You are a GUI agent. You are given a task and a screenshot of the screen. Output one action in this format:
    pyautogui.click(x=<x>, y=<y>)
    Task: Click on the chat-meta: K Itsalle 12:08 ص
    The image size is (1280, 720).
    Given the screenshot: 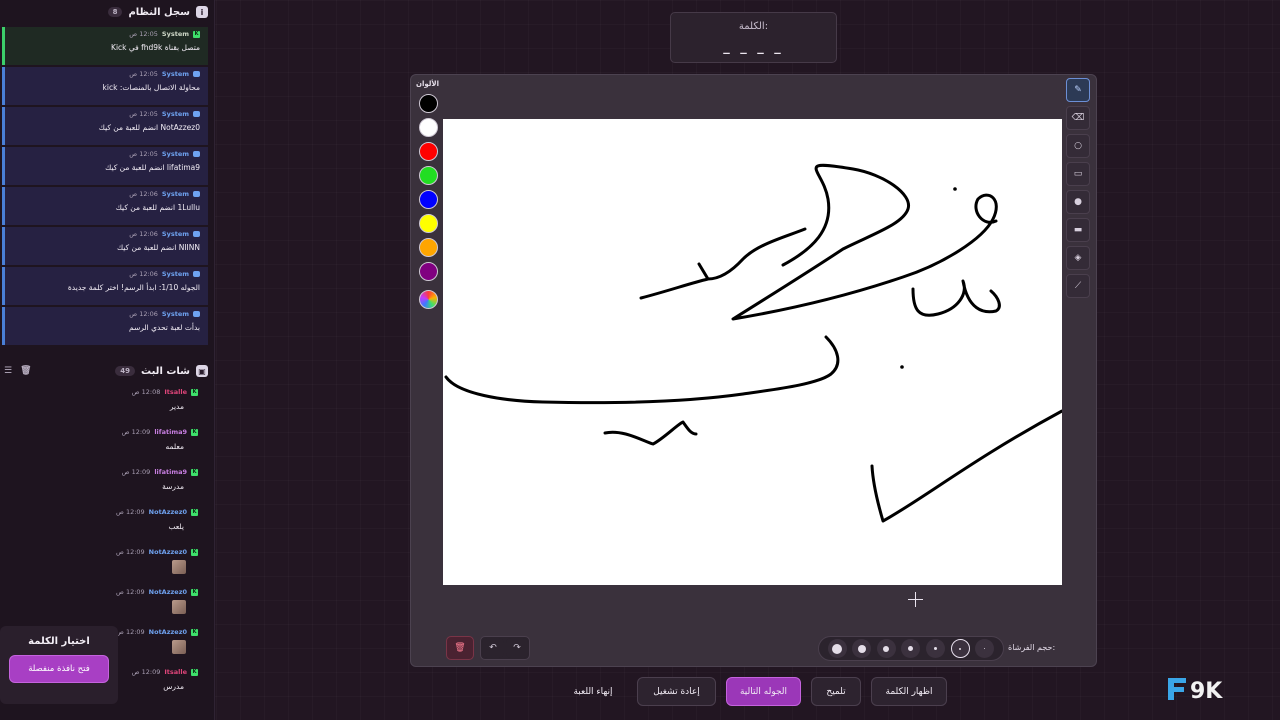 What is the action you would take?
    pyautogui.click(x=99, y=392)
    